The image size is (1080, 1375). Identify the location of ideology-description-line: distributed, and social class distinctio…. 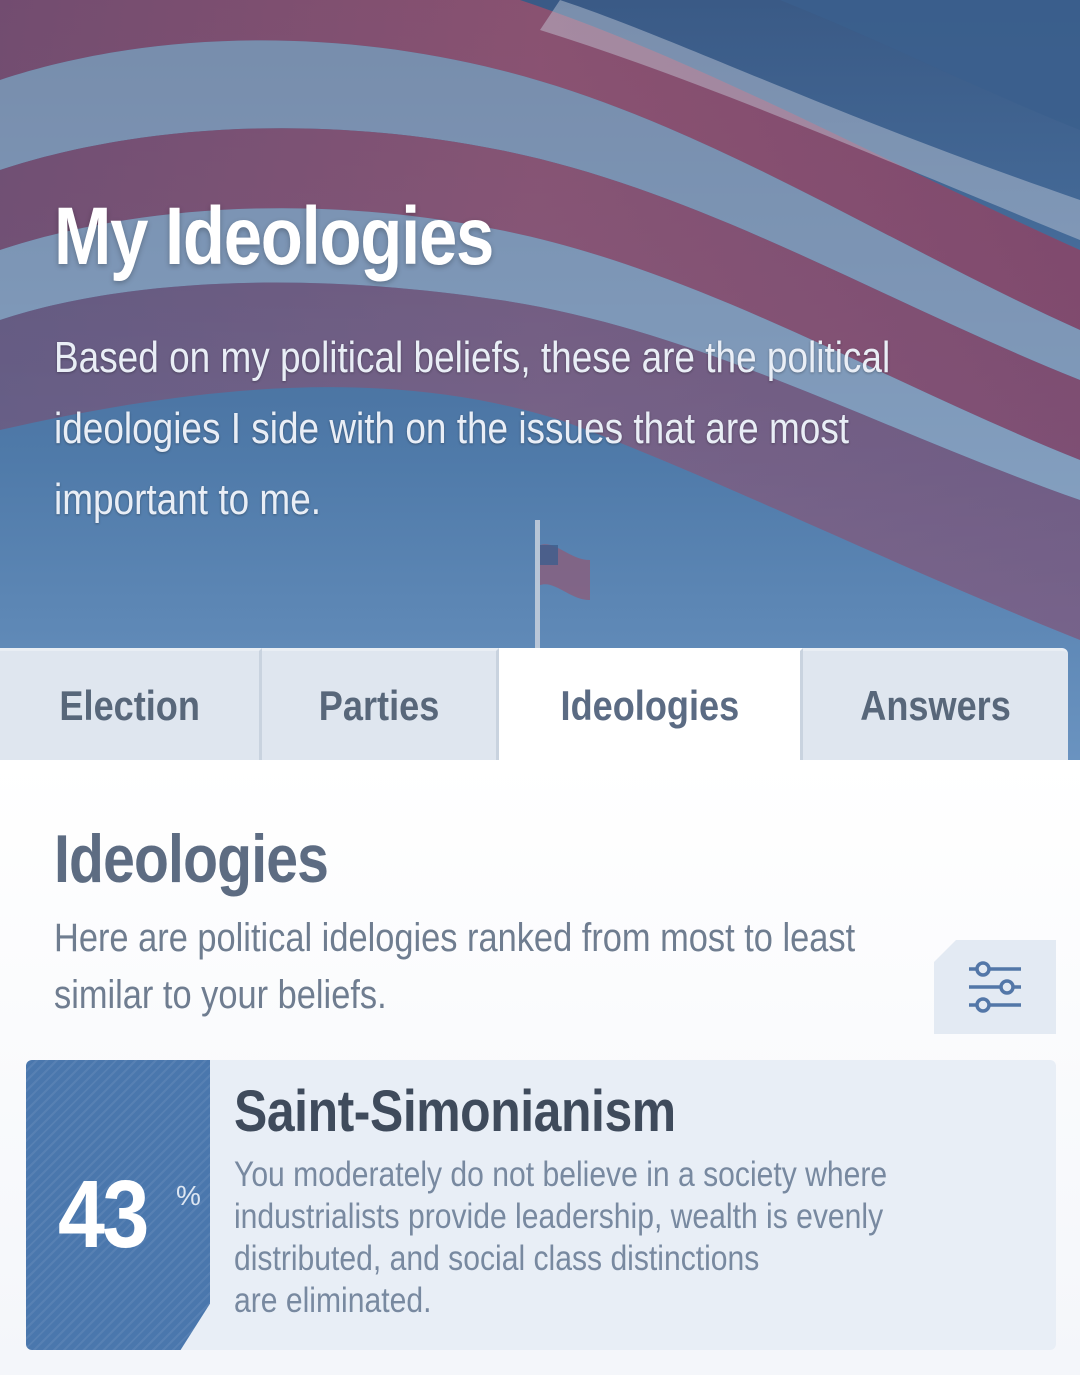
(497, 1258).